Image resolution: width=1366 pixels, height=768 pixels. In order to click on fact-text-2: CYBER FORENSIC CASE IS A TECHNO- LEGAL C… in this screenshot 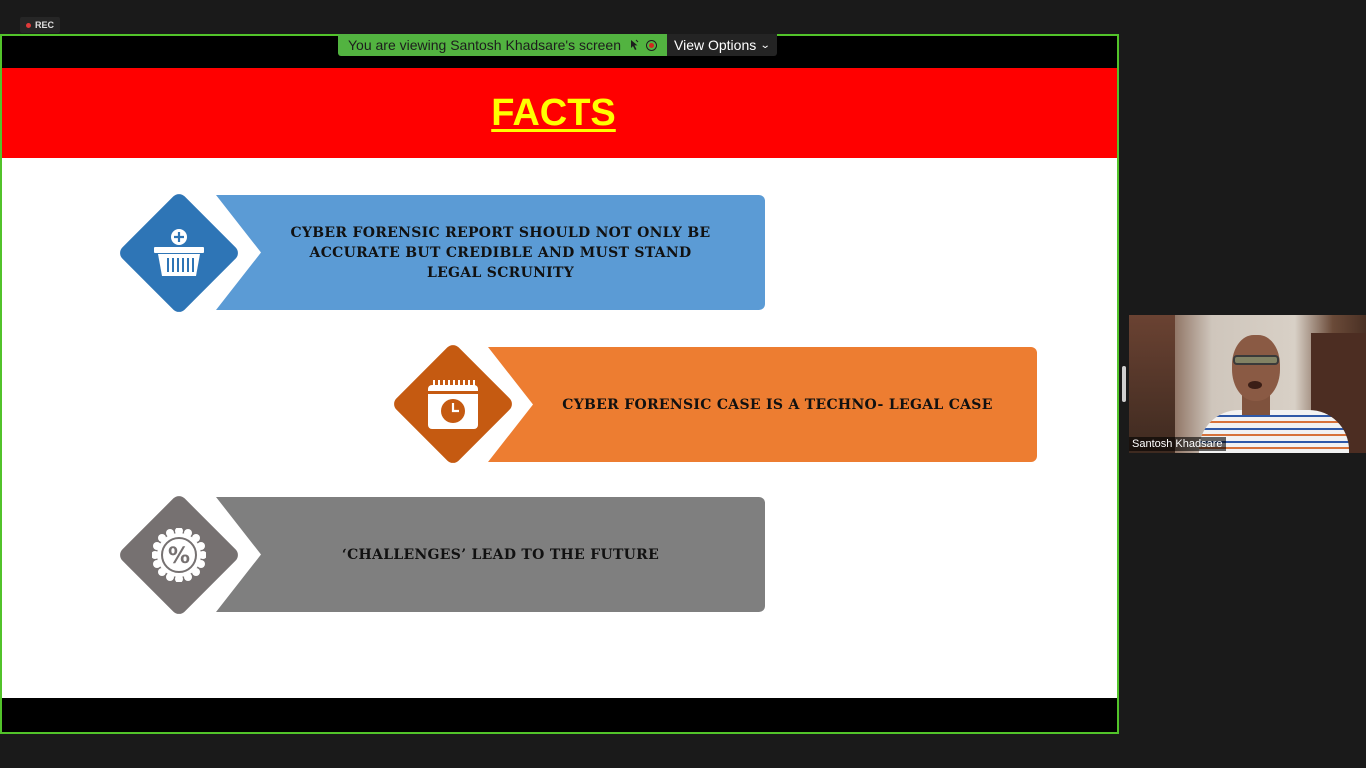, I will do `click(777, 404)`.